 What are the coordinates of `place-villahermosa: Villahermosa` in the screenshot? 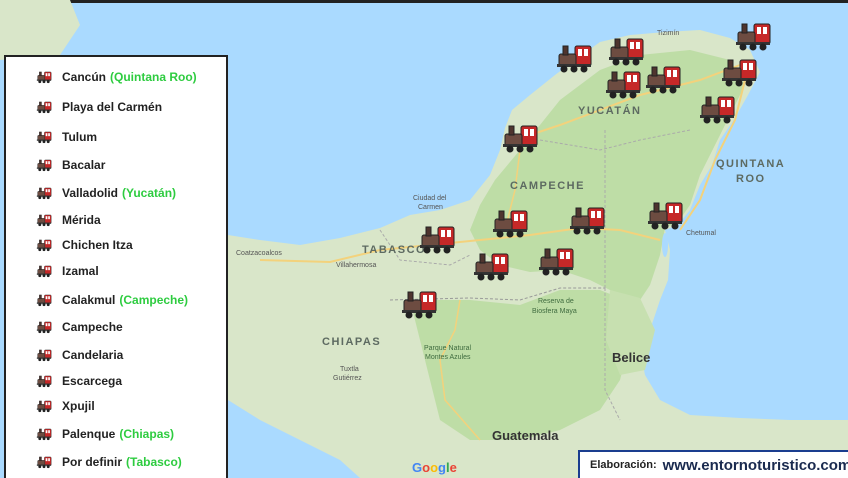 It's located at (356, 265).